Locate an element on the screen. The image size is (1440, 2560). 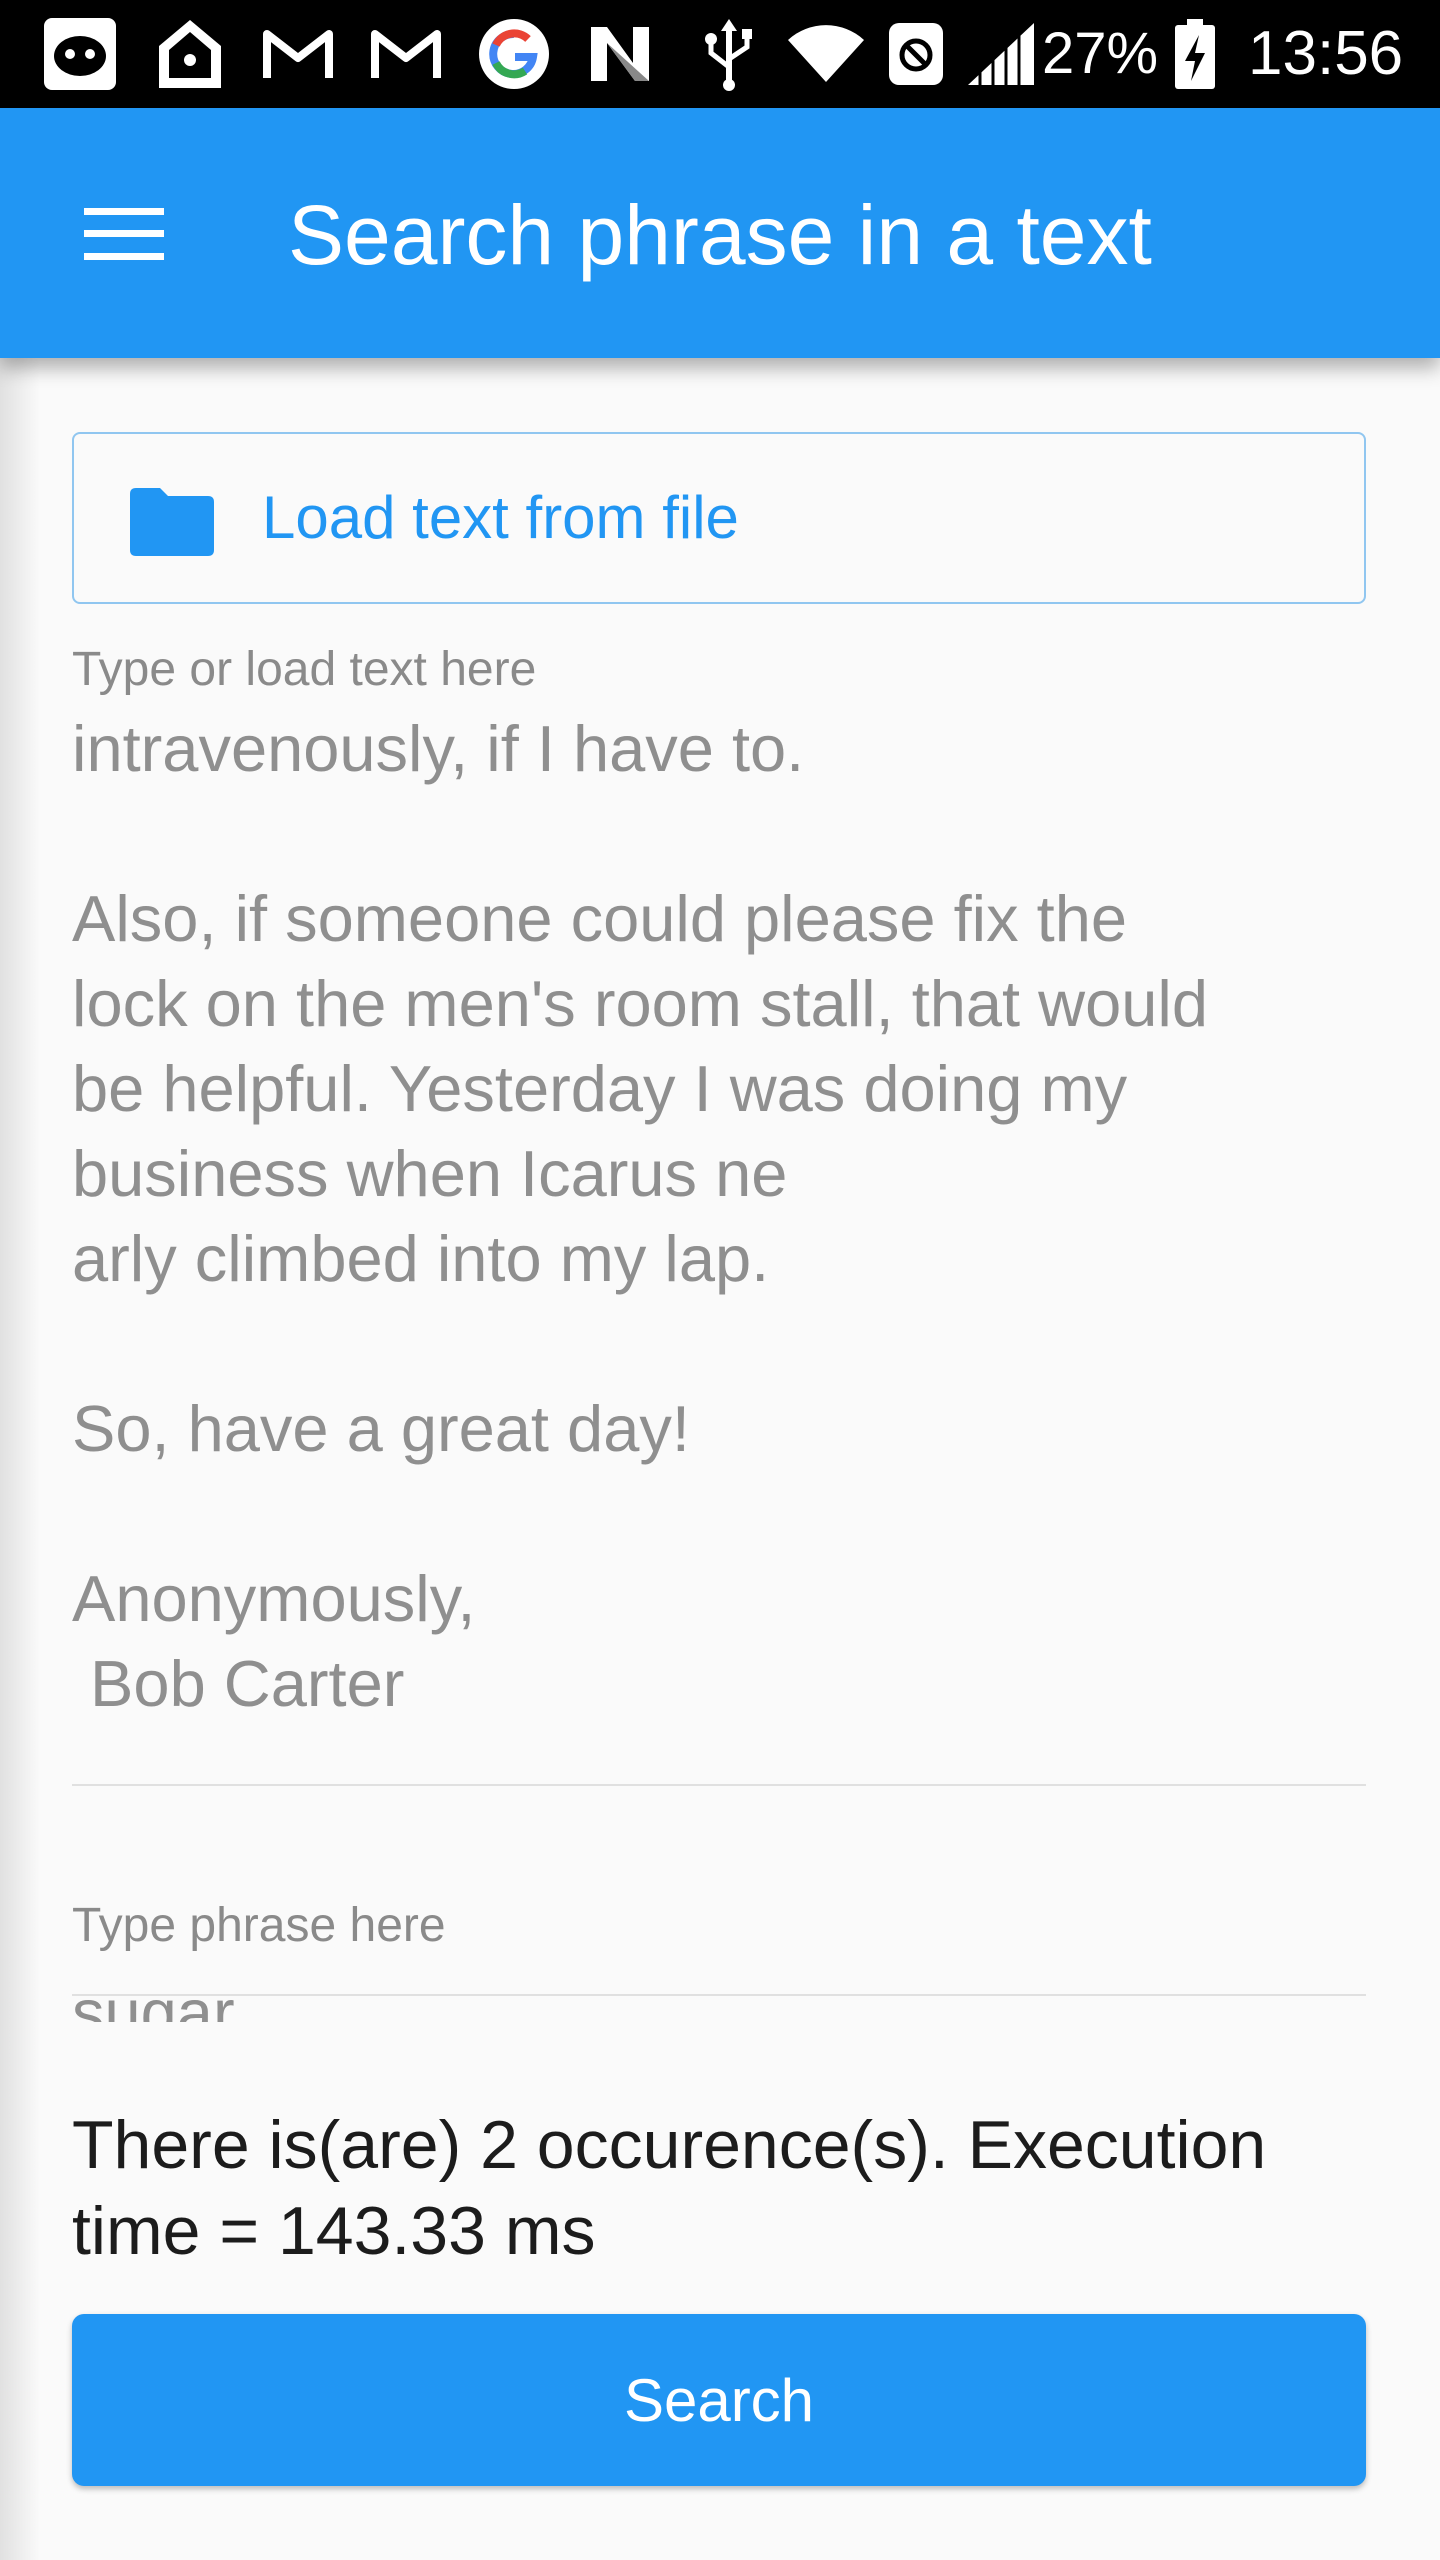
load-file-button: Load text from file is located at coordinates (719, 518).